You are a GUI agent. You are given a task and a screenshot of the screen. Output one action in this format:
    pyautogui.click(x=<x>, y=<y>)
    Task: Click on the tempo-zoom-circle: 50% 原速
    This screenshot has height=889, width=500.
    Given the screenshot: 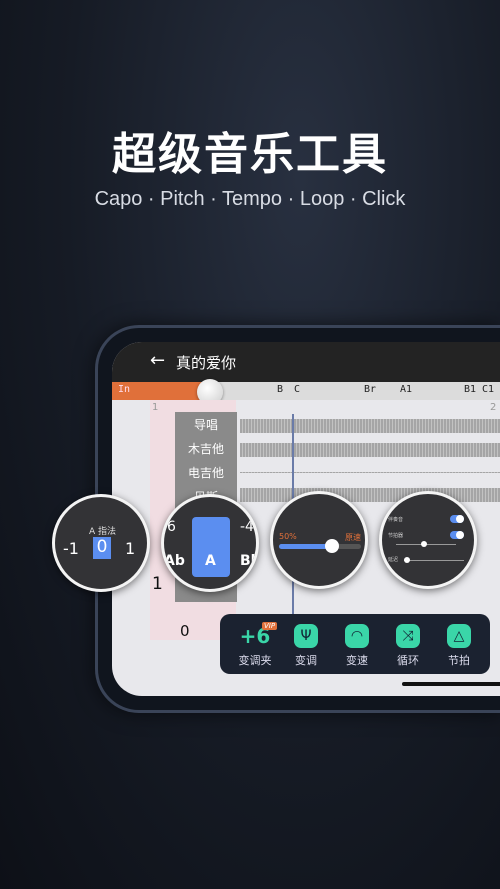 What is the action you would take?
    pyautogui.click(x=319, y=540)
    